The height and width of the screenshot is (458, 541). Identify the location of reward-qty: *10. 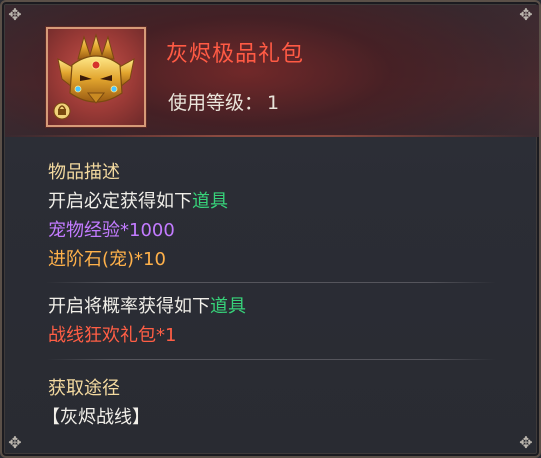
(150, 259).